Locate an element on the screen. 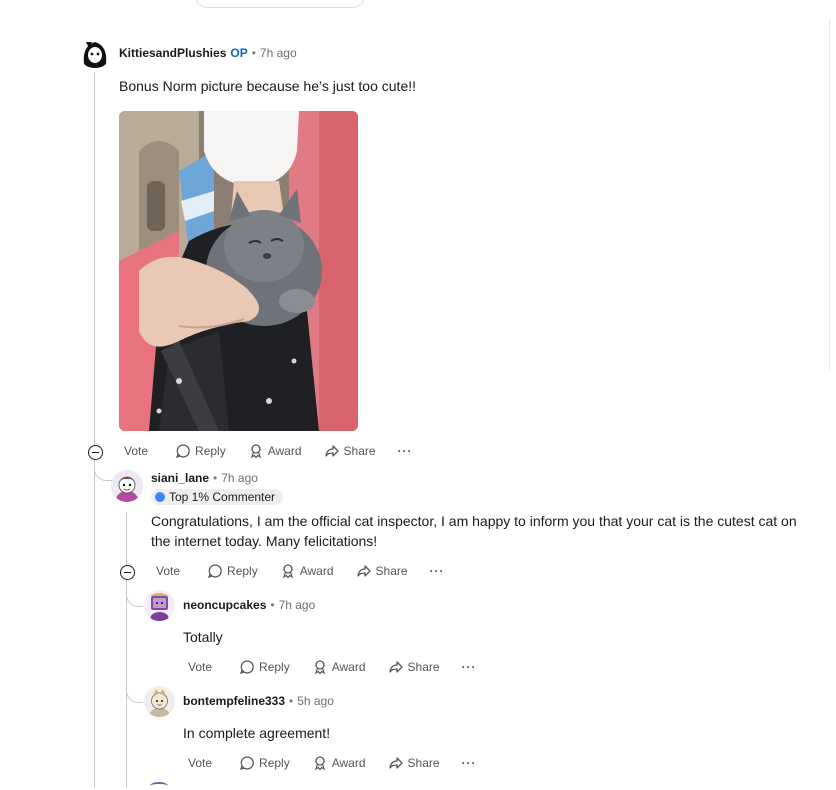 The image size is (836, 790). username: siani_lane is located at coordinates (180, 478).